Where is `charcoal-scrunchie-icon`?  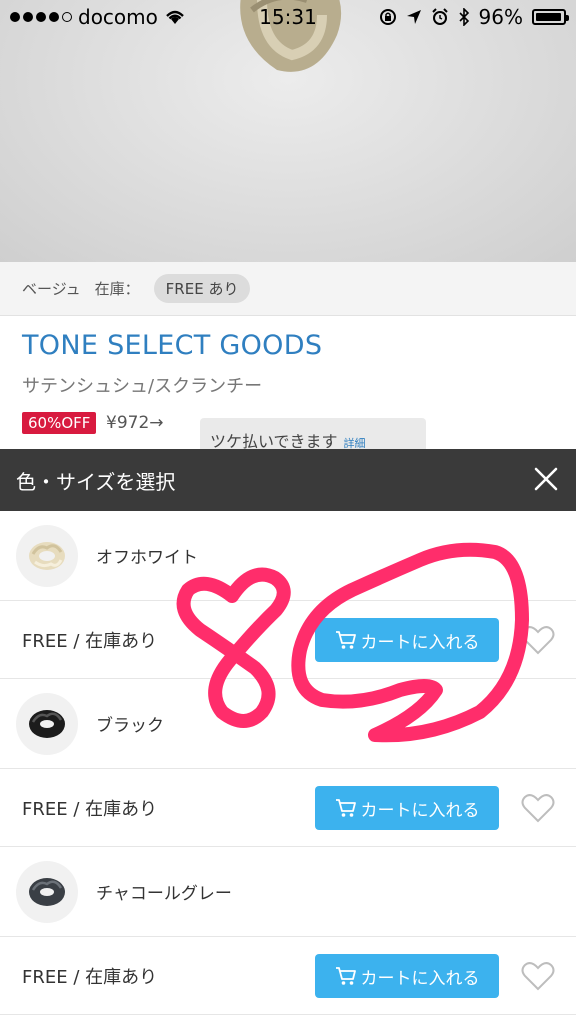 charcoal-scrunchie-icon is located at coordinates (47, 891).